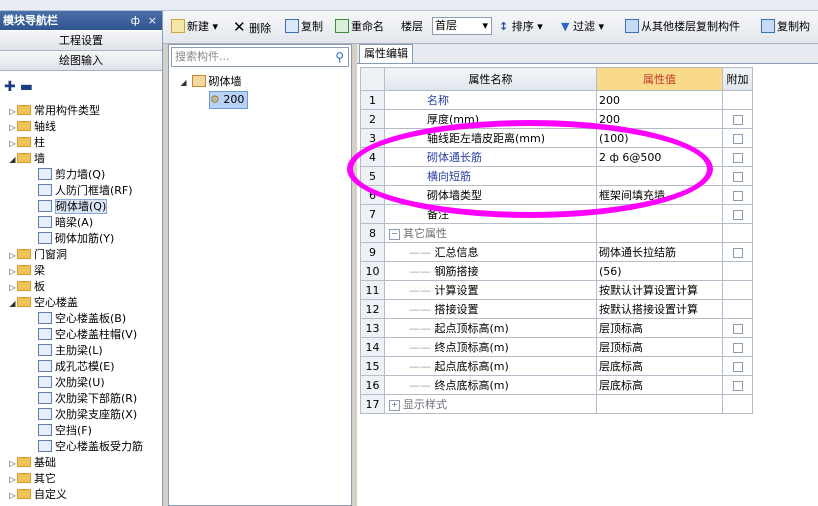  Describe the element at coordinates (462, 26) in the screenshot. I see `floor-select: 首层 ▾` at that location.